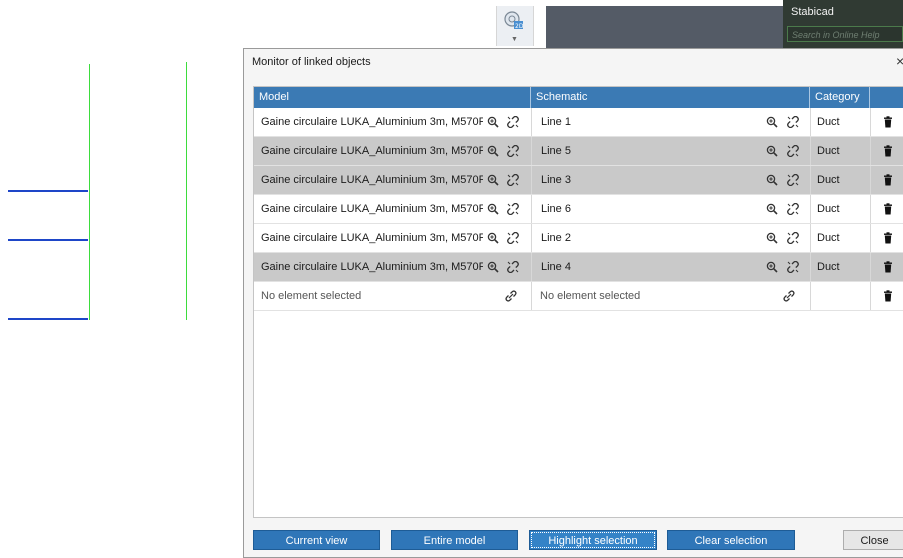 The width and height of the screenshot is (903, 558). Describe the element at coordinates (840, 97) in the screenshot. I see `column-header-category: Category` at that location.